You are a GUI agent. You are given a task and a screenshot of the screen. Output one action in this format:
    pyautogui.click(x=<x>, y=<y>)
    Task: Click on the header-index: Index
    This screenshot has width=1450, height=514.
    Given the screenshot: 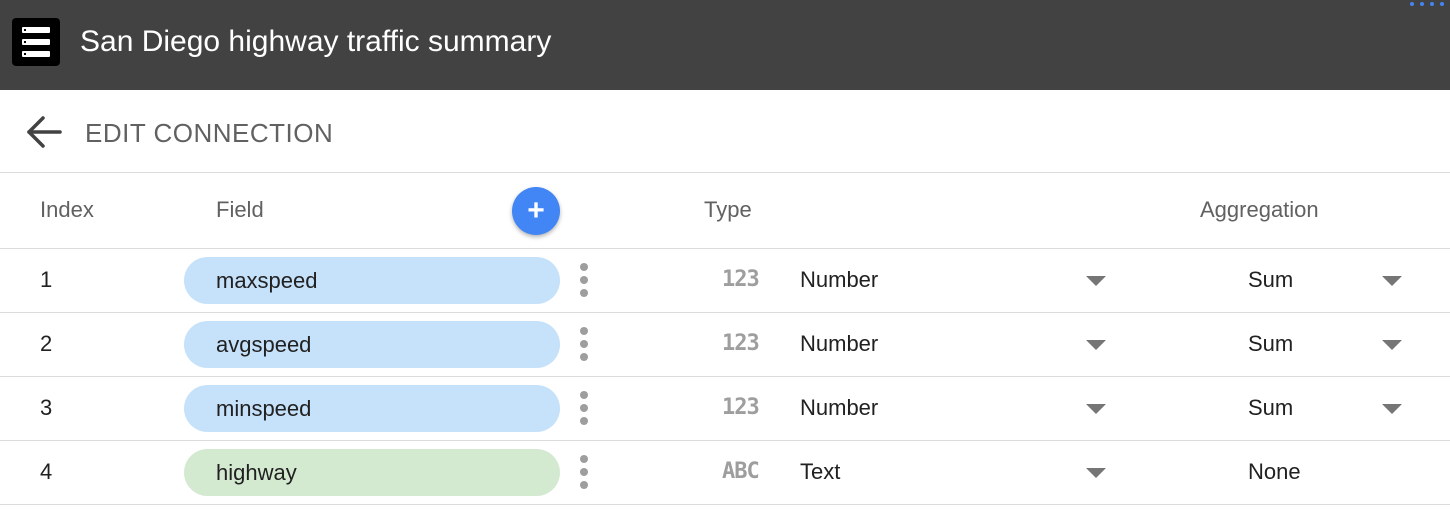 What is the action you would take?
    pyautogui.click(x=67, y=209)
    